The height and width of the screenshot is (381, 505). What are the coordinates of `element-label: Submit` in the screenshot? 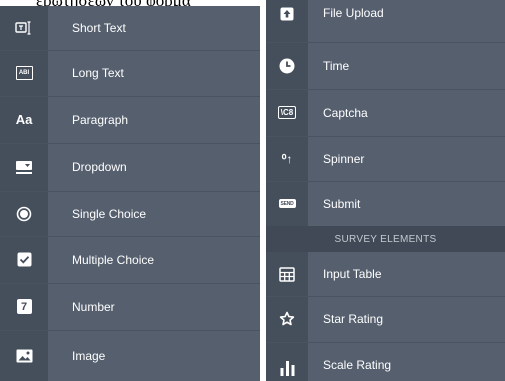 It's located at (342, 203).